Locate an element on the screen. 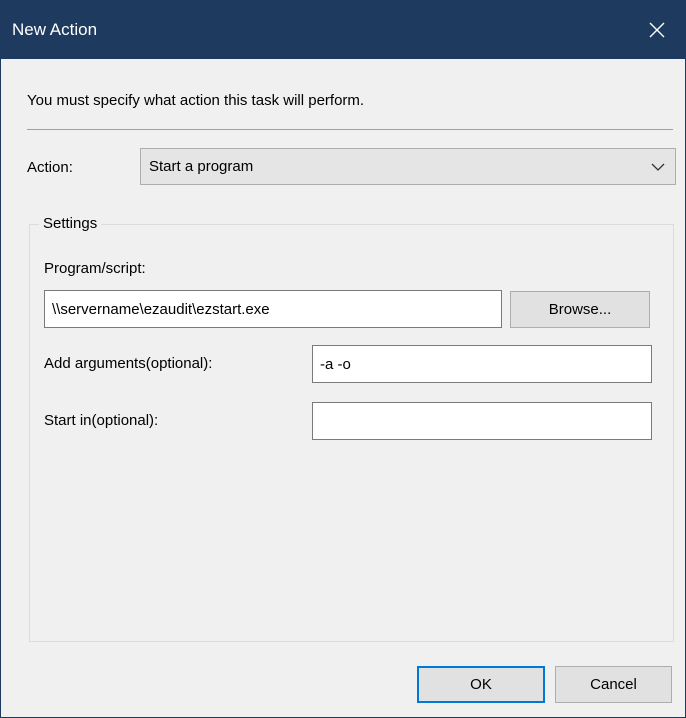 The image size is (686, 718). arguments-label: Add arguments(optional): is located at coordinates (128, 363).